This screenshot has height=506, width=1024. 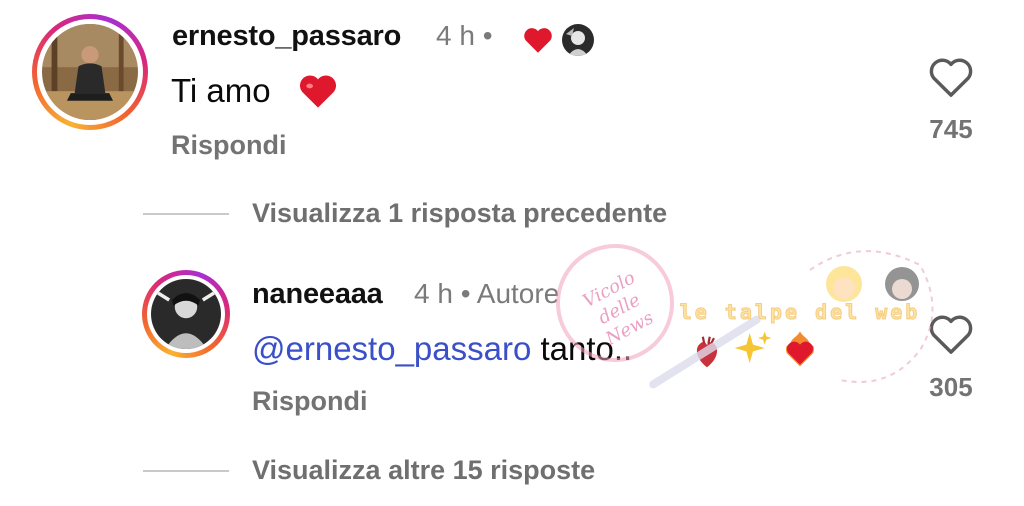 What do you see at coordinates (286, 36) in the screenshot?
I see `comment-username: ernesto_passaro` at bounding box center [286, 36].